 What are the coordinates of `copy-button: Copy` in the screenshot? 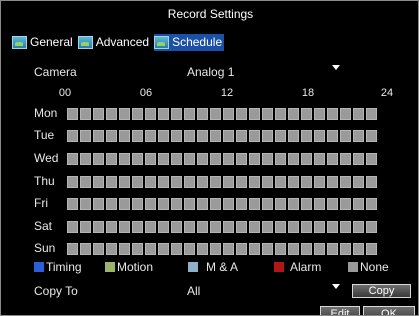 It's located at (381, 291).